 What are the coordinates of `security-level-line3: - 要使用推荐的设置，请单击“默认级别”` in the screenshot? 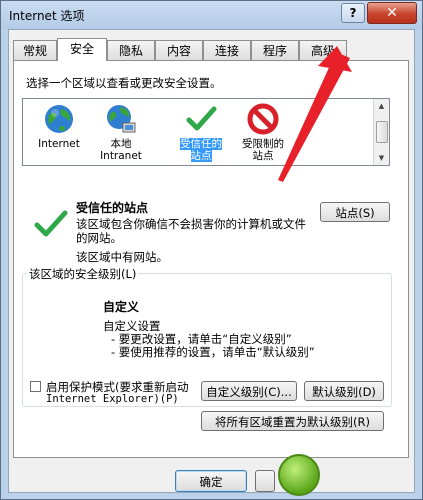 It's located at (213, 352).